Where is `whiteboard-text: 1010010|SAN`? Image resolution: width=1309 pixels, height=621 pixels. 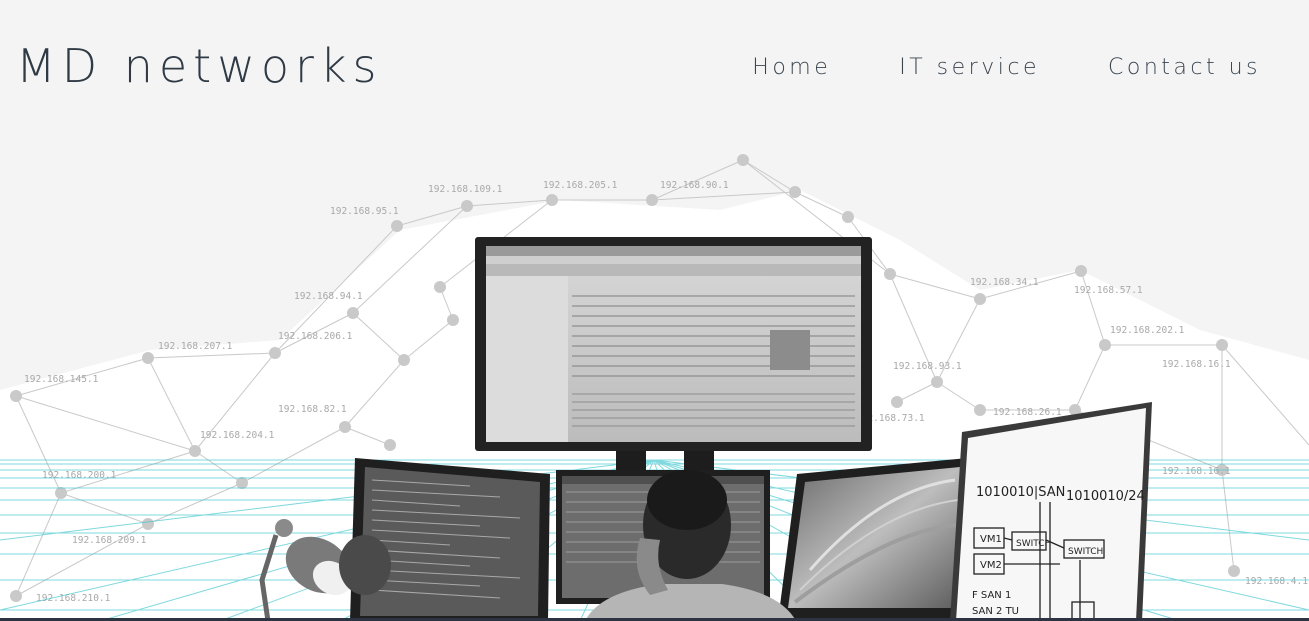 whiteboard-text: 1010010|SAN is located at coordinates (1020, 492).